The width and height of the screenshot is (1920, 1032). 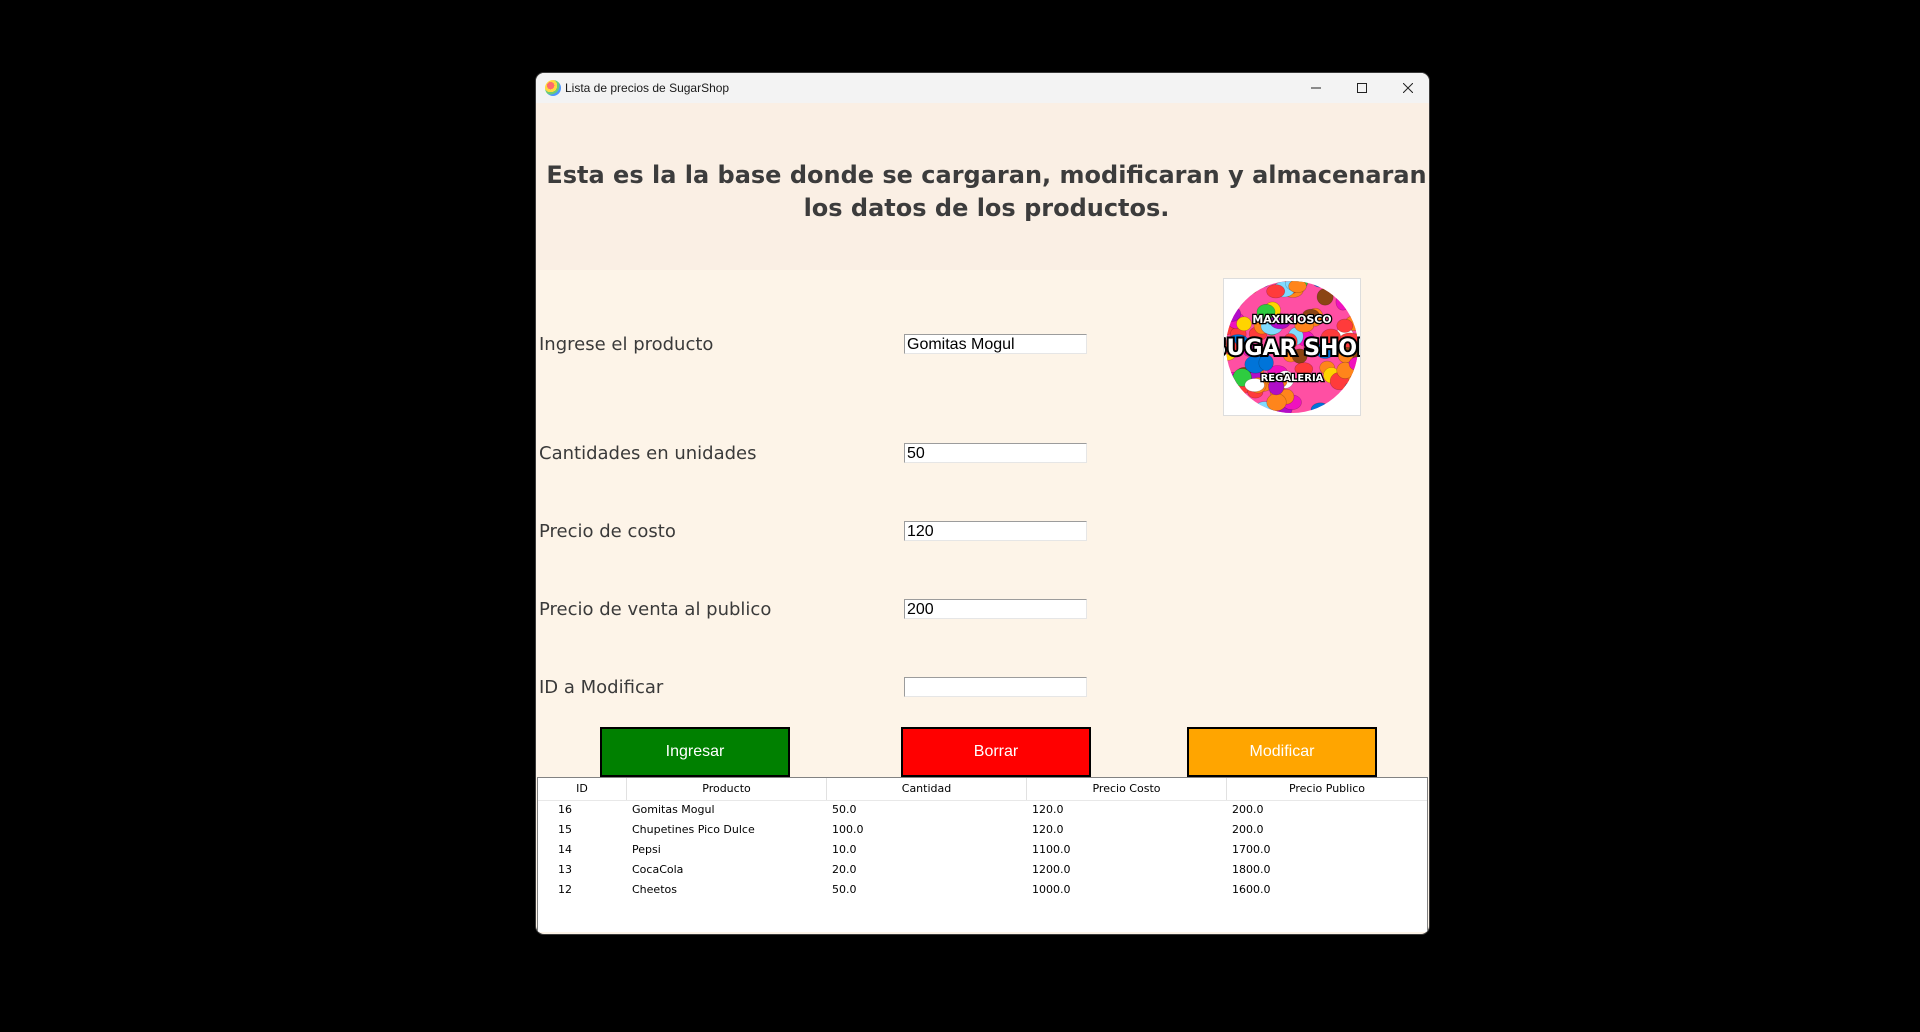 I want to click on cell-producto: Cheetos, so click(x=654, y=889).